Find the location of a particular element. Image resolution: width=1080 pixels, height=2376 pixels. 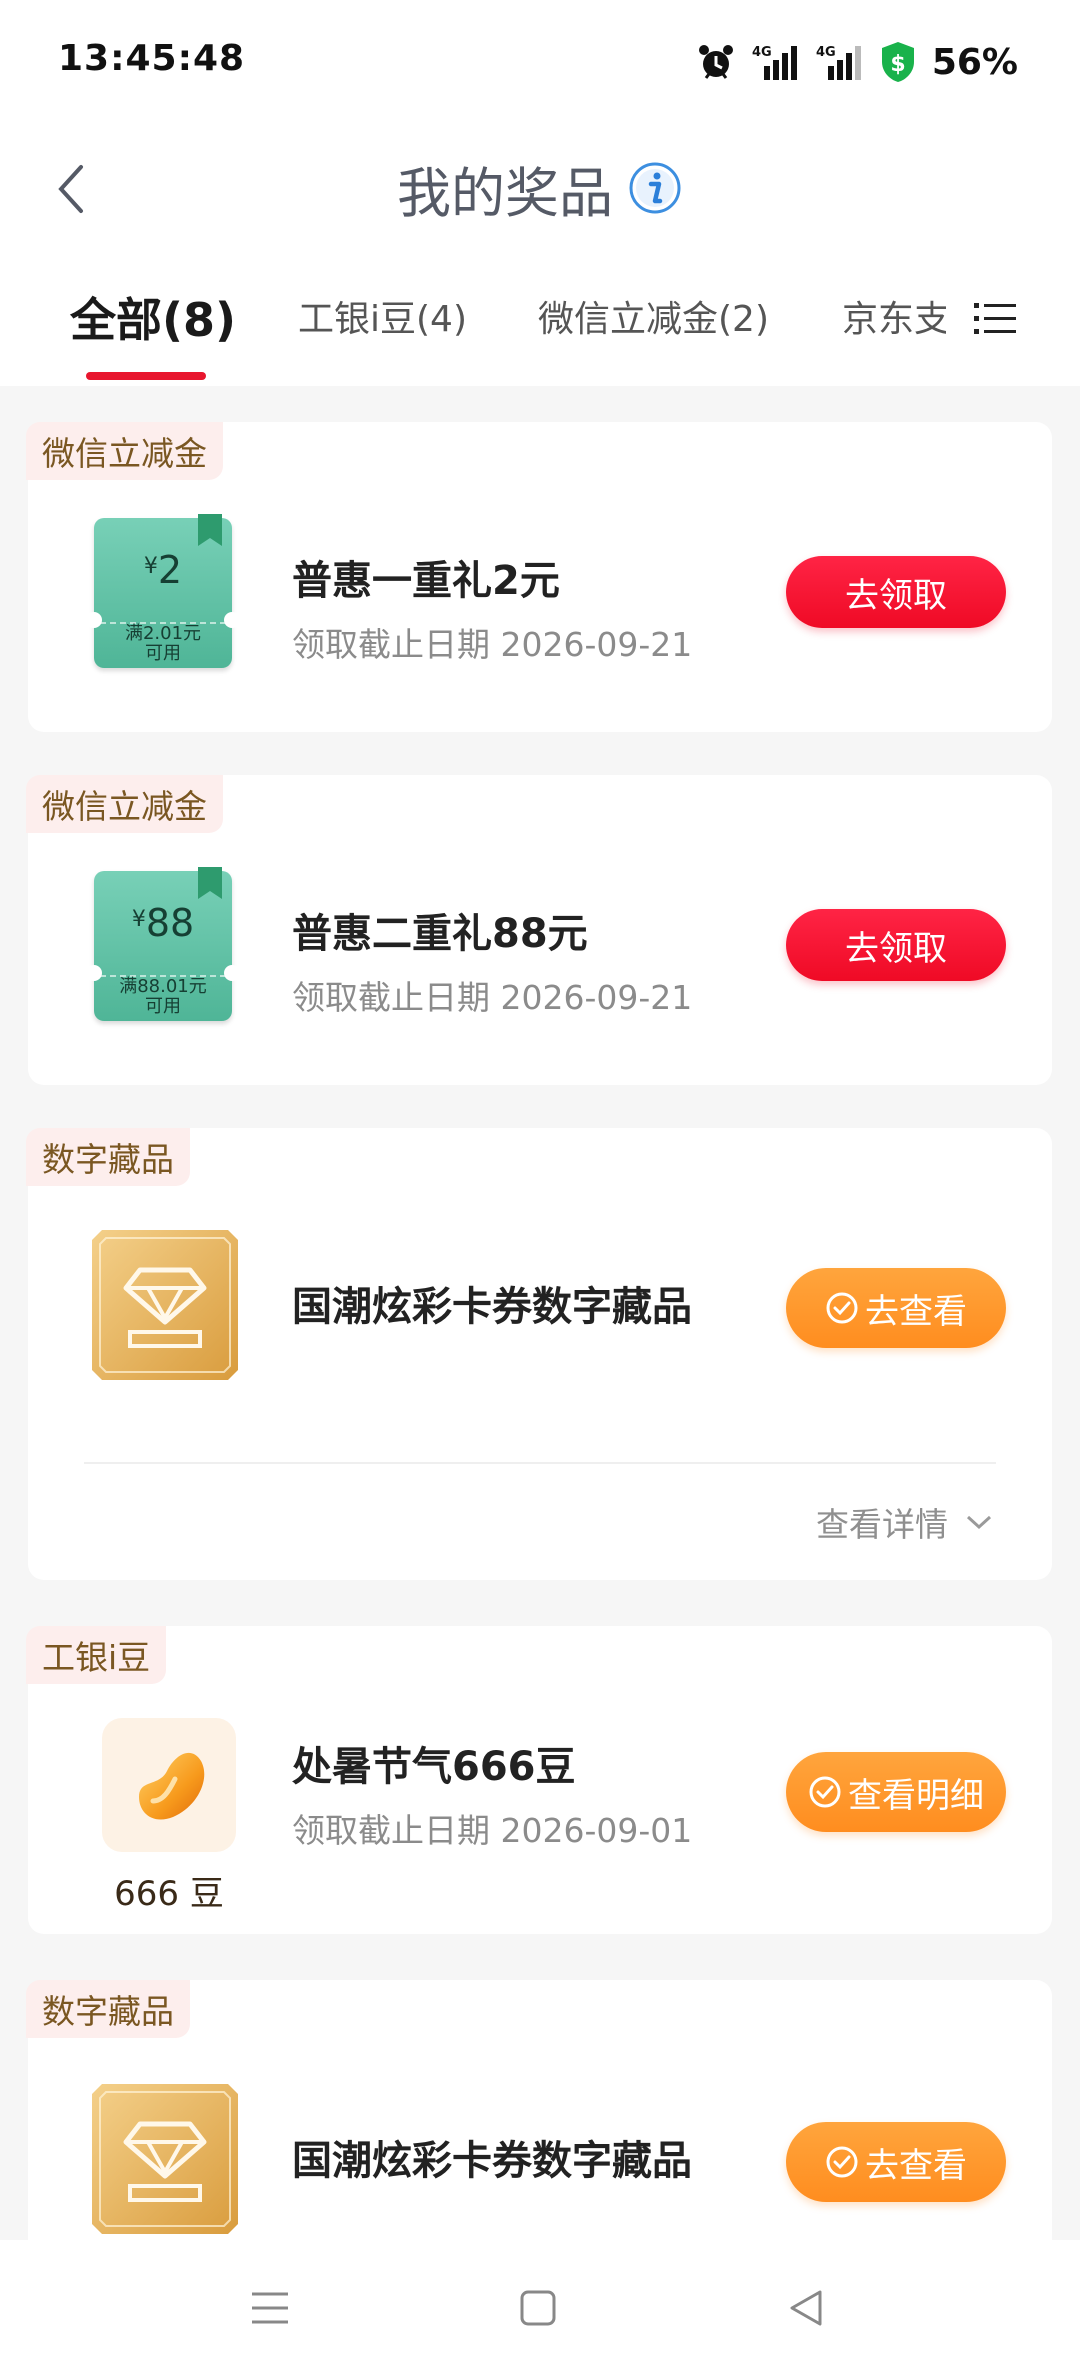

header: 我的奖品 is located at coordinates (540, 190).